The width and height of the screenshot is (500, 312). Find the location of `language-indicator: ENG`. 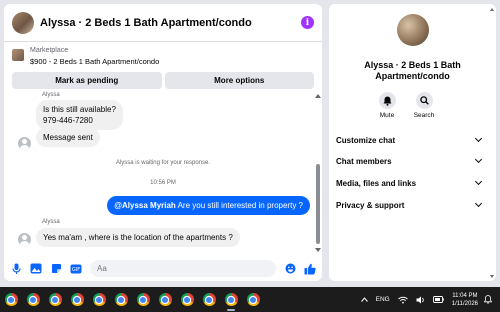

language-indicator: ENG is located at coordinates (383, 299).